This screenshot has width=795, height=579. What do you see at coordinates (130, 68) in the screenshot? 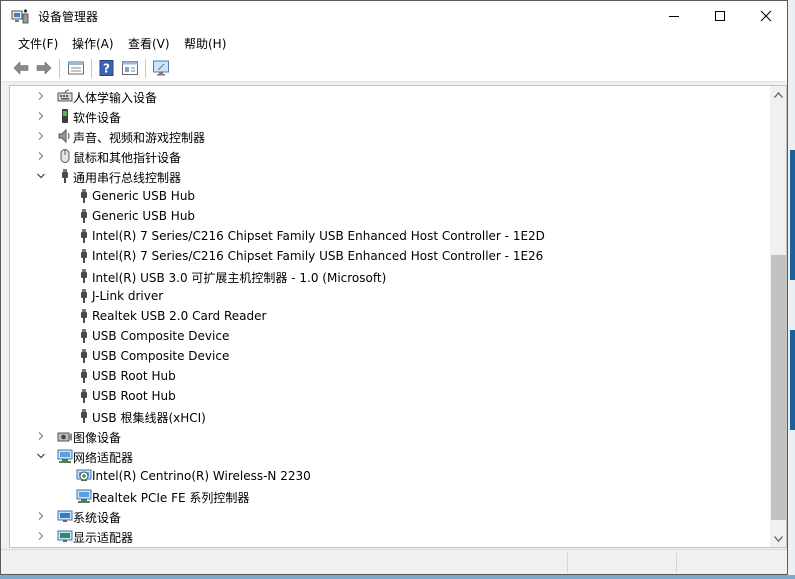
I see `view-icon` at bounding box center [130, 68].